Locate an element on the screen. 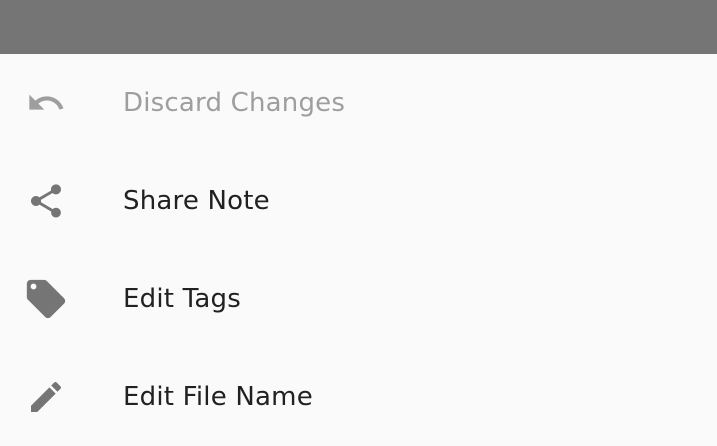 This screenshot has height=446, width=717. discard-changes-label: Discard Changes is located at coordinates (234, 103).